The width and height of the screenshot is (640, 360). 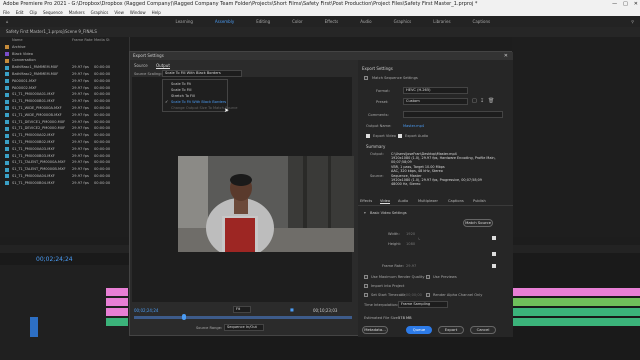 I want to click on menu-view: View, so click(x=119, y=12).